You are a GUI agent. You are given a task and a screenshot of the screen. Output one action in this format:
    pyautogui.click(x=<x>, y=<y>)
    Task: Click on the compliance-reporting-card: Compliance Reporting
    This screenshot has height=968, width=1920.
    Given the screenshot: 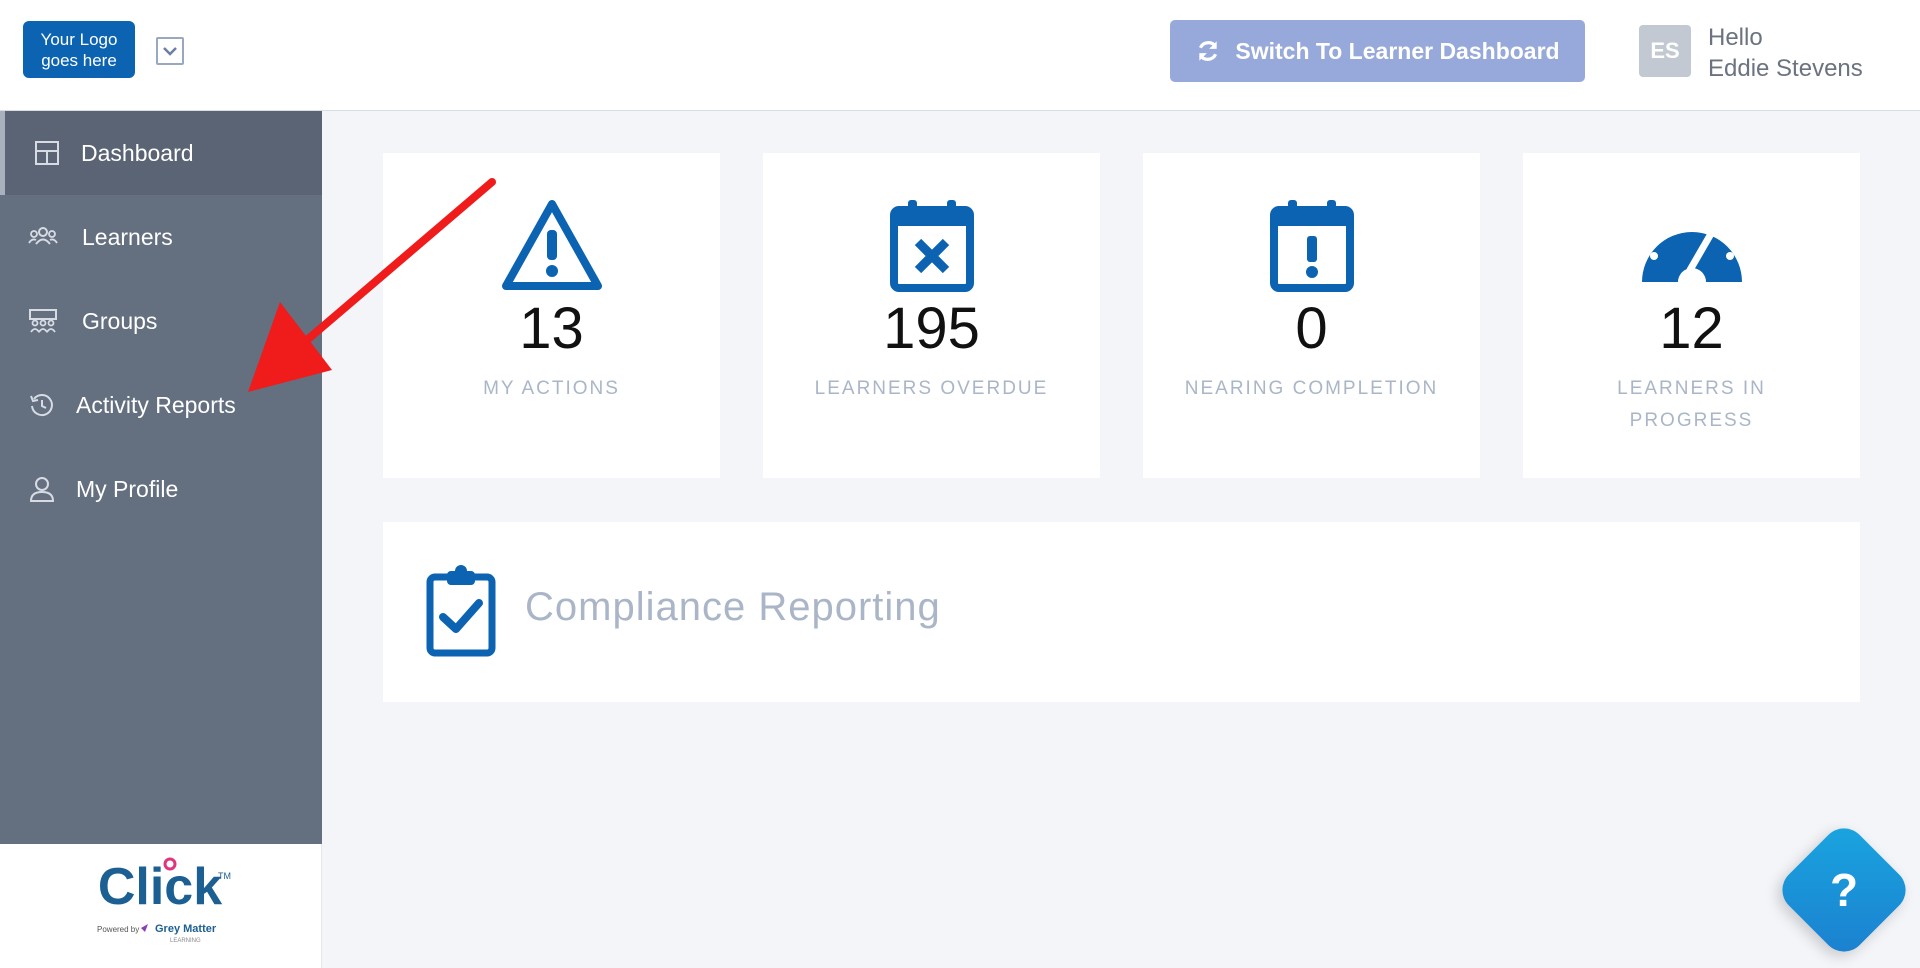 What is the action you would take?
    pyautogui.click(x=1121, y=612)
    